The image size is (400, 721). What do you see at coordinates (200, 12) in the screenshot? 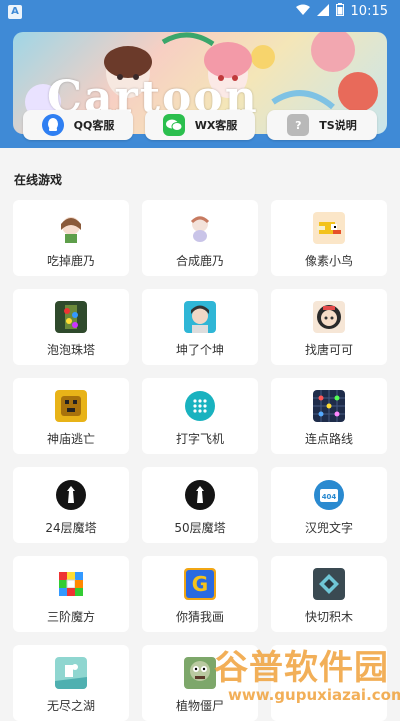
I see `status-bar: A 10:15` at bounding box center [200, 12].